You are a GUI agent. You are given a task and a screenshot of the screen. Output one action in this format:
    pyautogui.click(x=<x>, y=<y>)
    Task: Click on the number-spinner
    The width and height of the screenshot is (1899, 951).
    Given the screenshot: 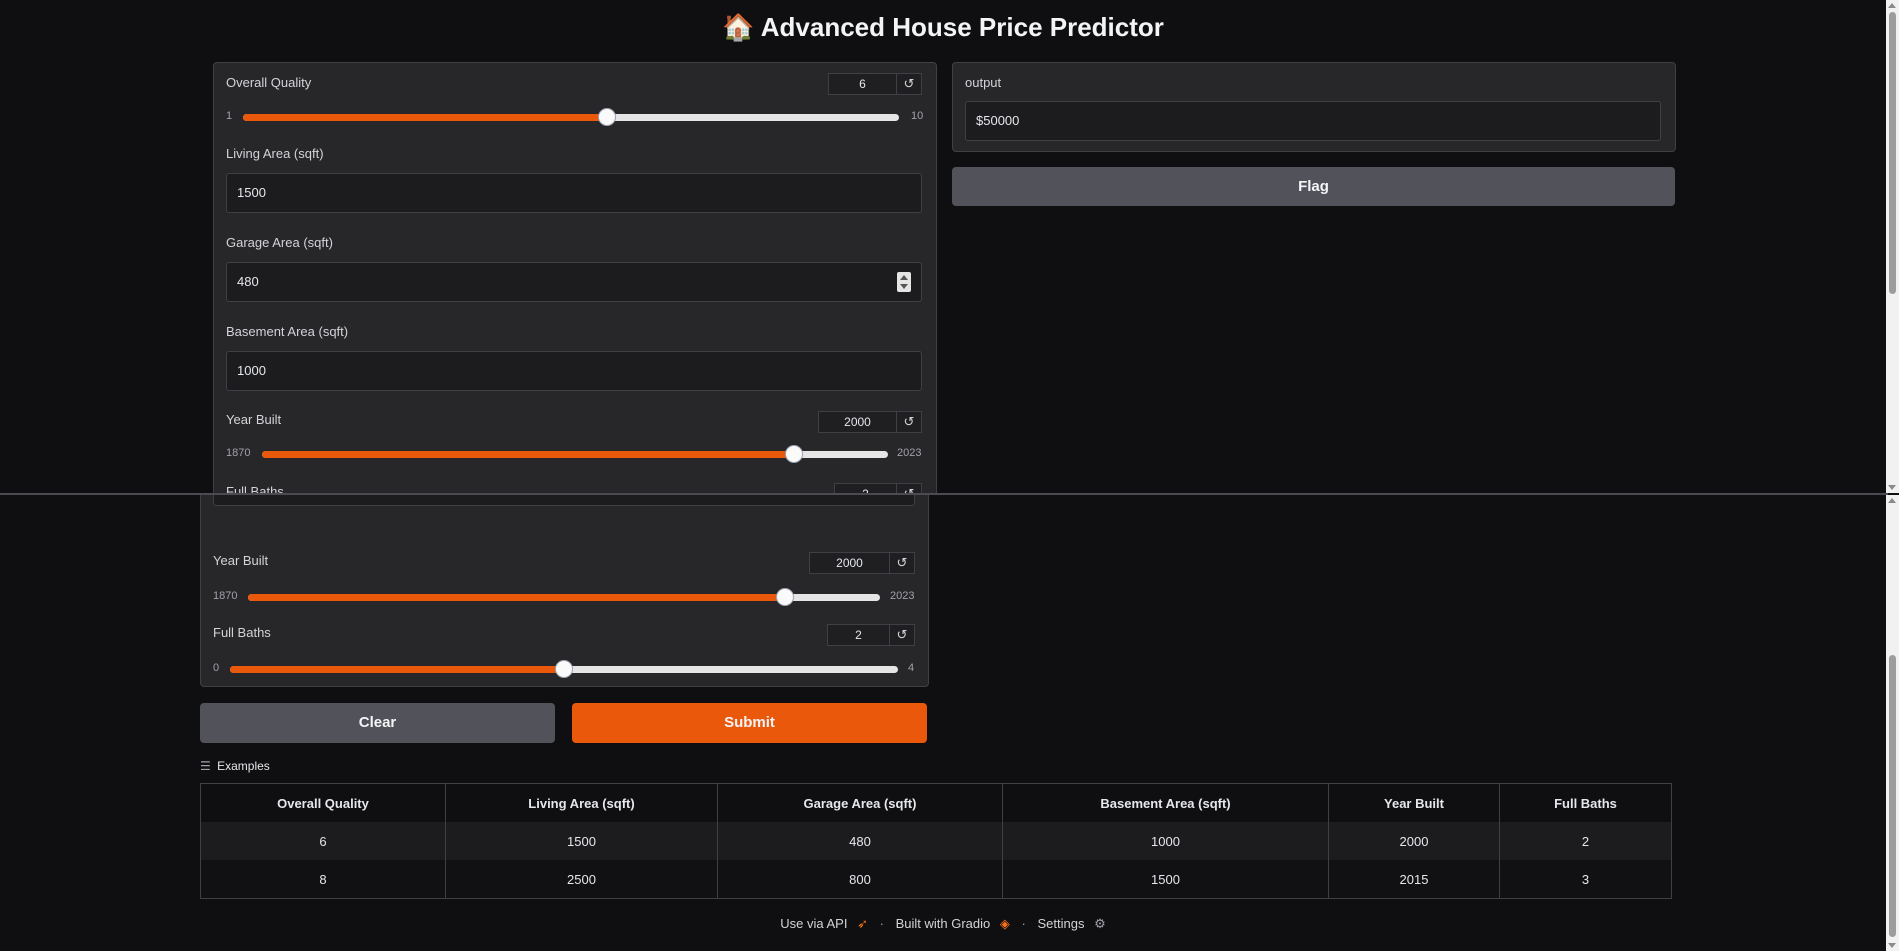 What is the action you would take?
    pyautogui.click(x=904, y=282)
    